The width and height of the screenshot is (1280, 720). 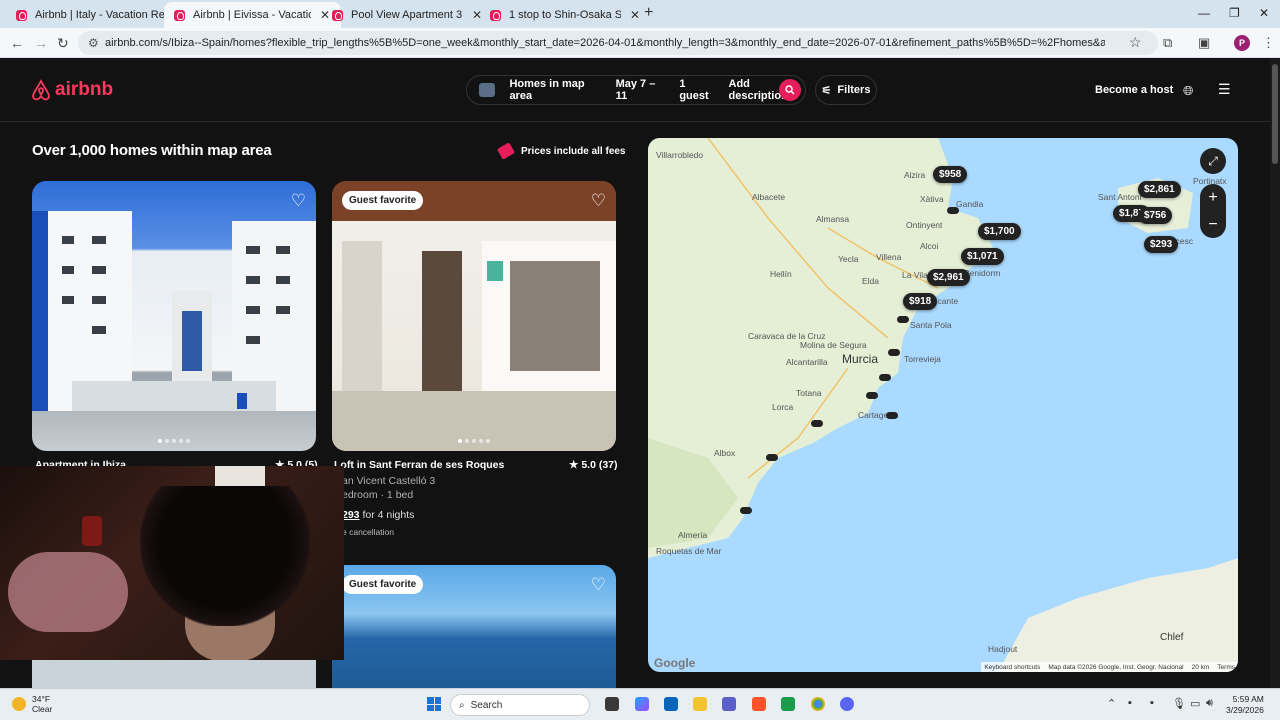 I want to click on minimize-icon: —, so click(x=1204, y=13).